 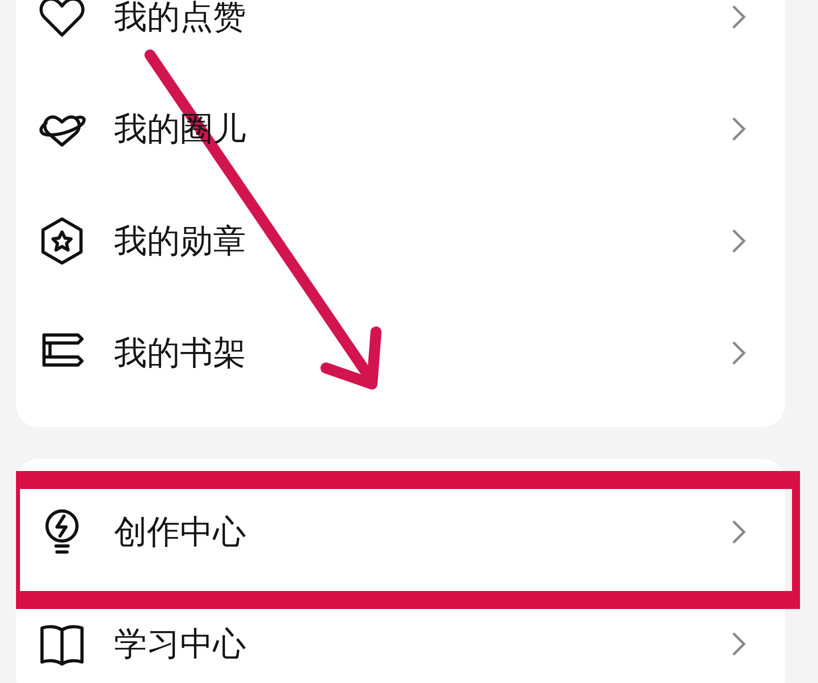 I want to click on menu-item: 学习中心, so click(x=400, y=635).